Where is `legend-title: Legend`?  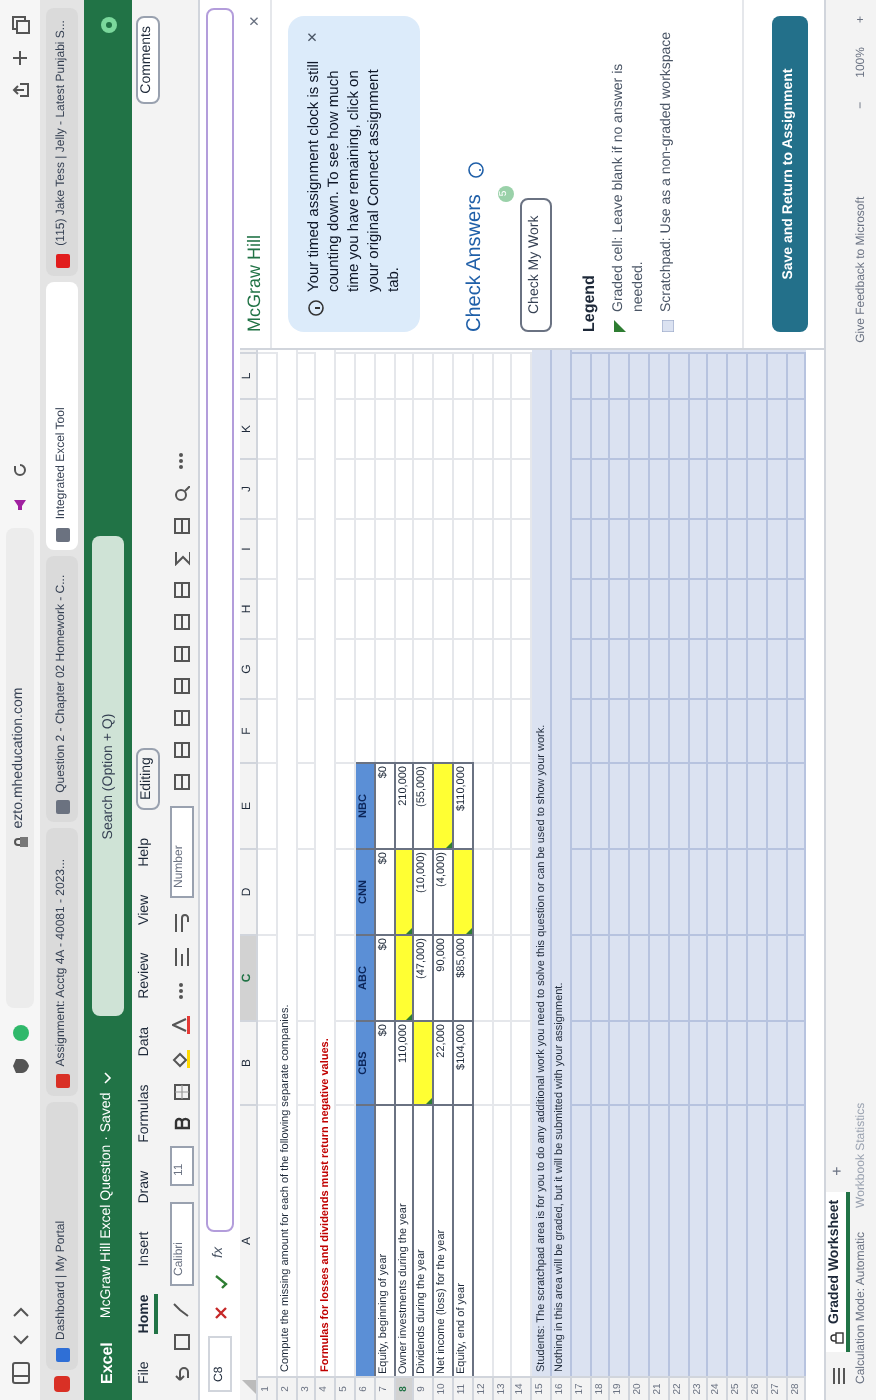 legend-title: Legend is located at coordinates (589, 304).